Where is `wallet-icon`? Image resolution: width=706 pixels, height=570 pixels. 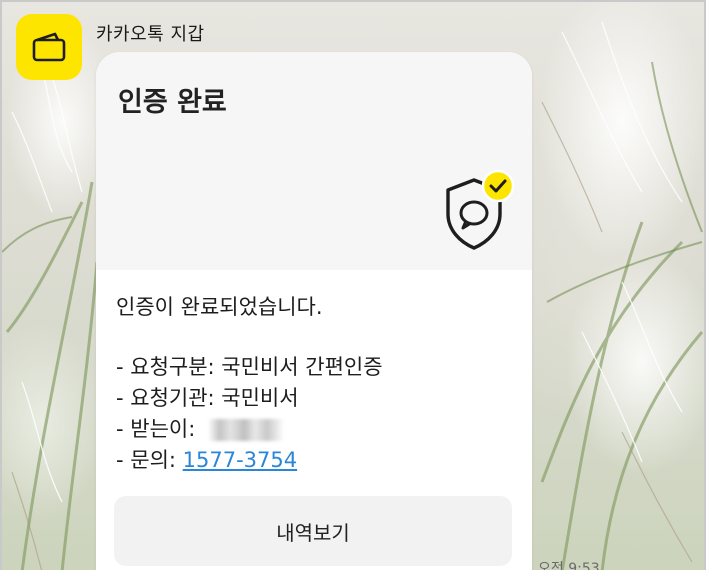 wallet-icon is located at coordinates (49, 47).